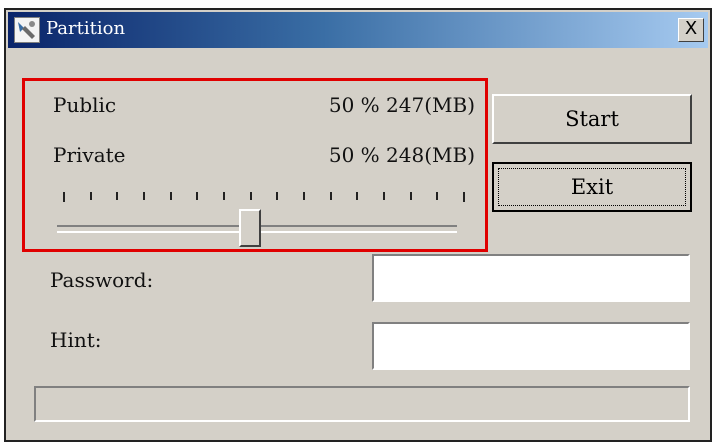  What do you see at coordinates (102, 280) in the screenshot?
I see `password-label: Password:` at bounding box center [102, 280].